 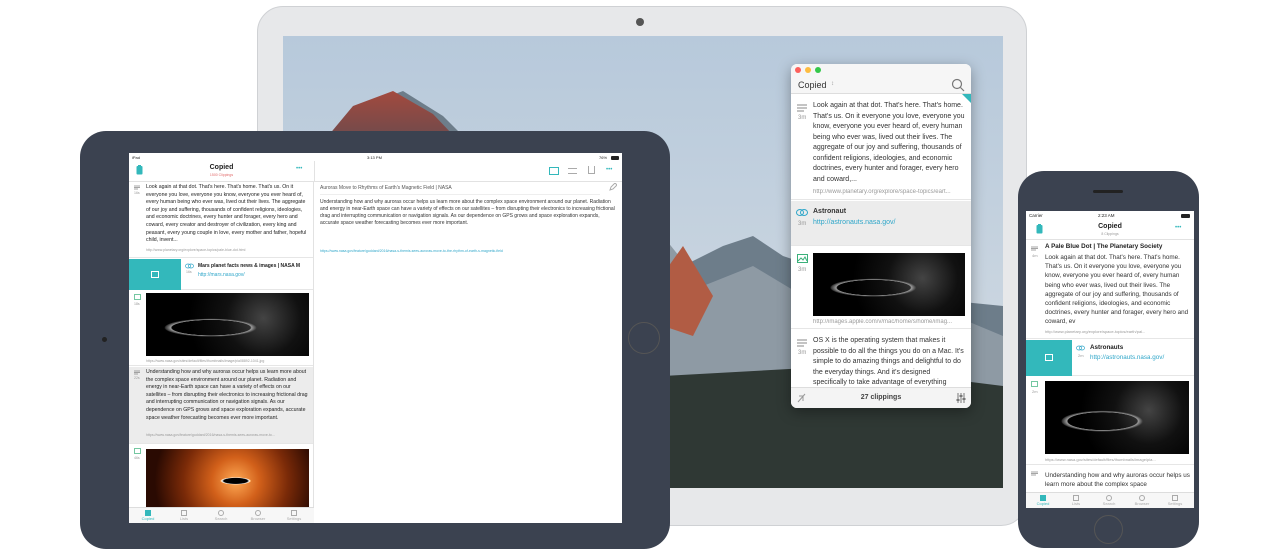 What do you see at coordinates (572, 171) in the screenshot?
I see `list-icon` at bounding box center [572, 171].